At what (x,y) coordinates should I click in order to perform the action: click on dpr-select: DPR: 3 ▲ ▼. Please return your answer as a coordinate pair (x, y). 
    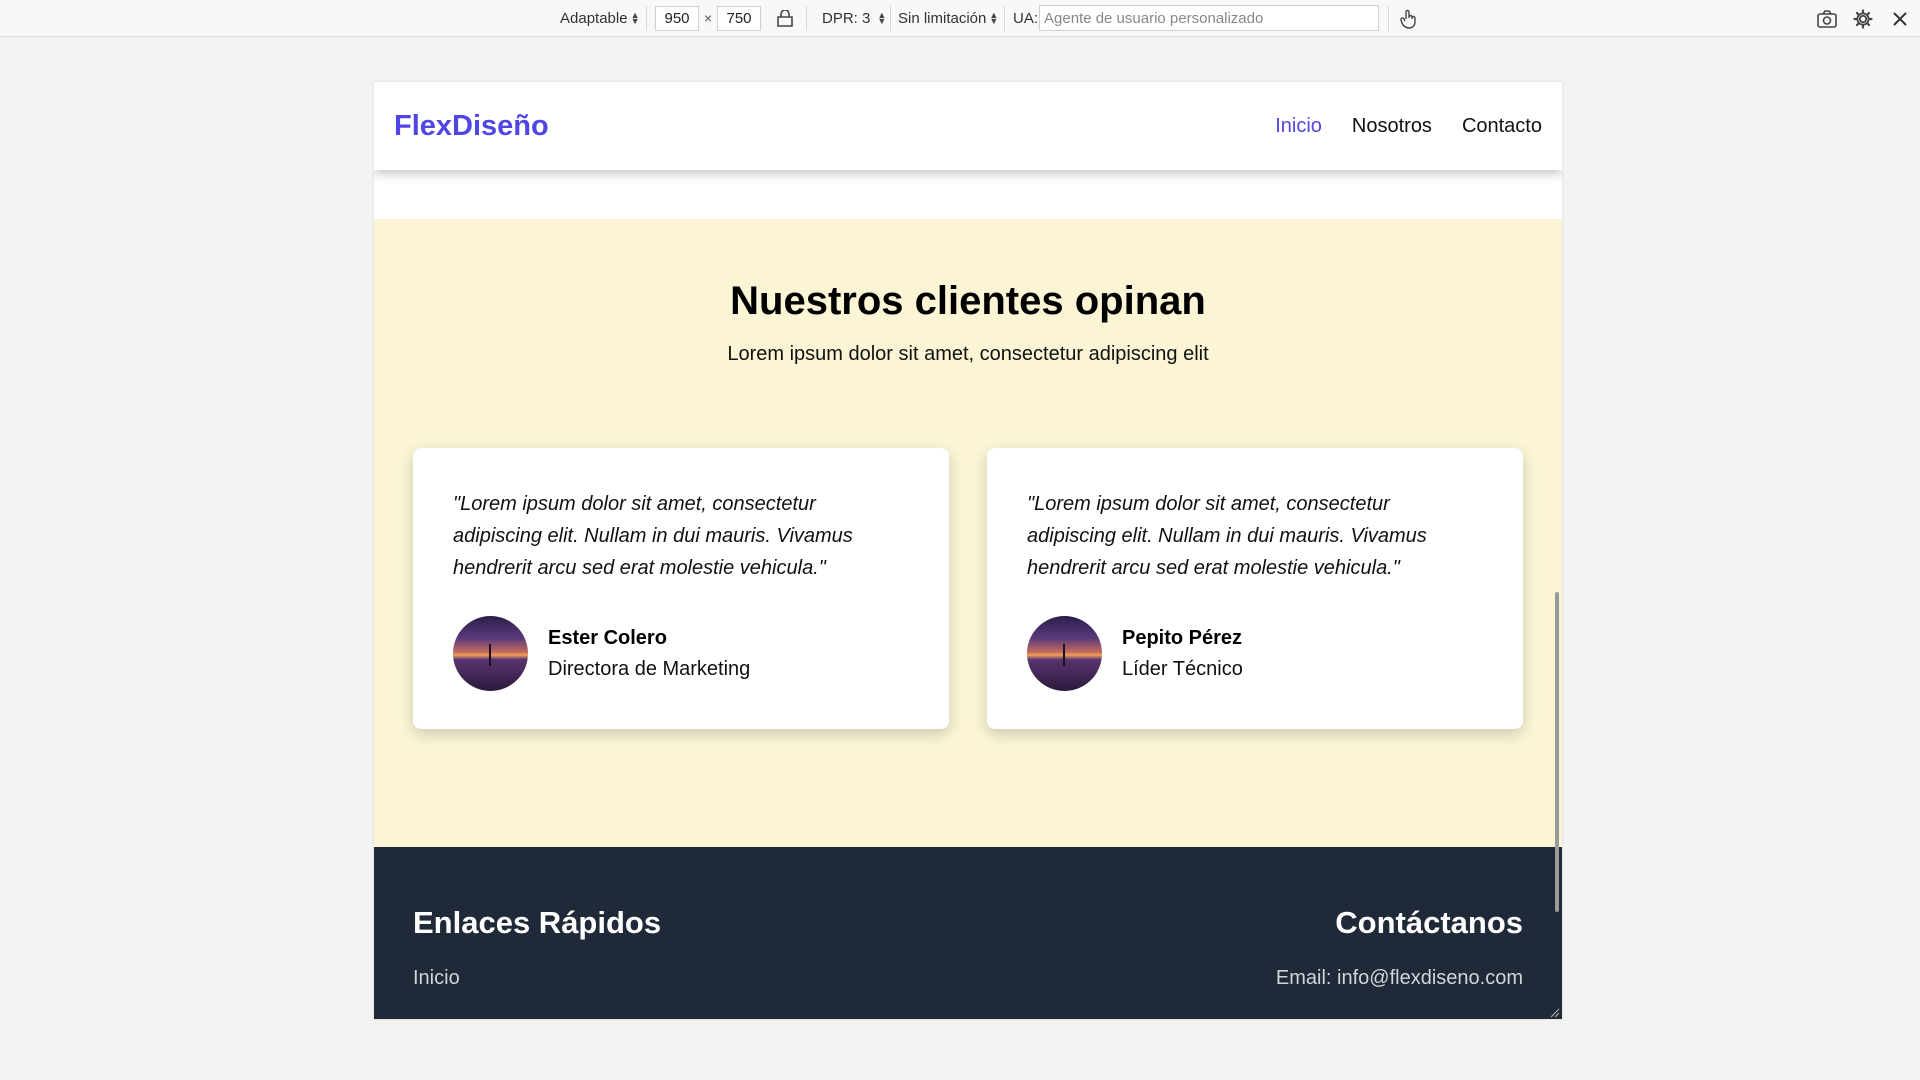
    Looking at the image, I should click on (854, 18).